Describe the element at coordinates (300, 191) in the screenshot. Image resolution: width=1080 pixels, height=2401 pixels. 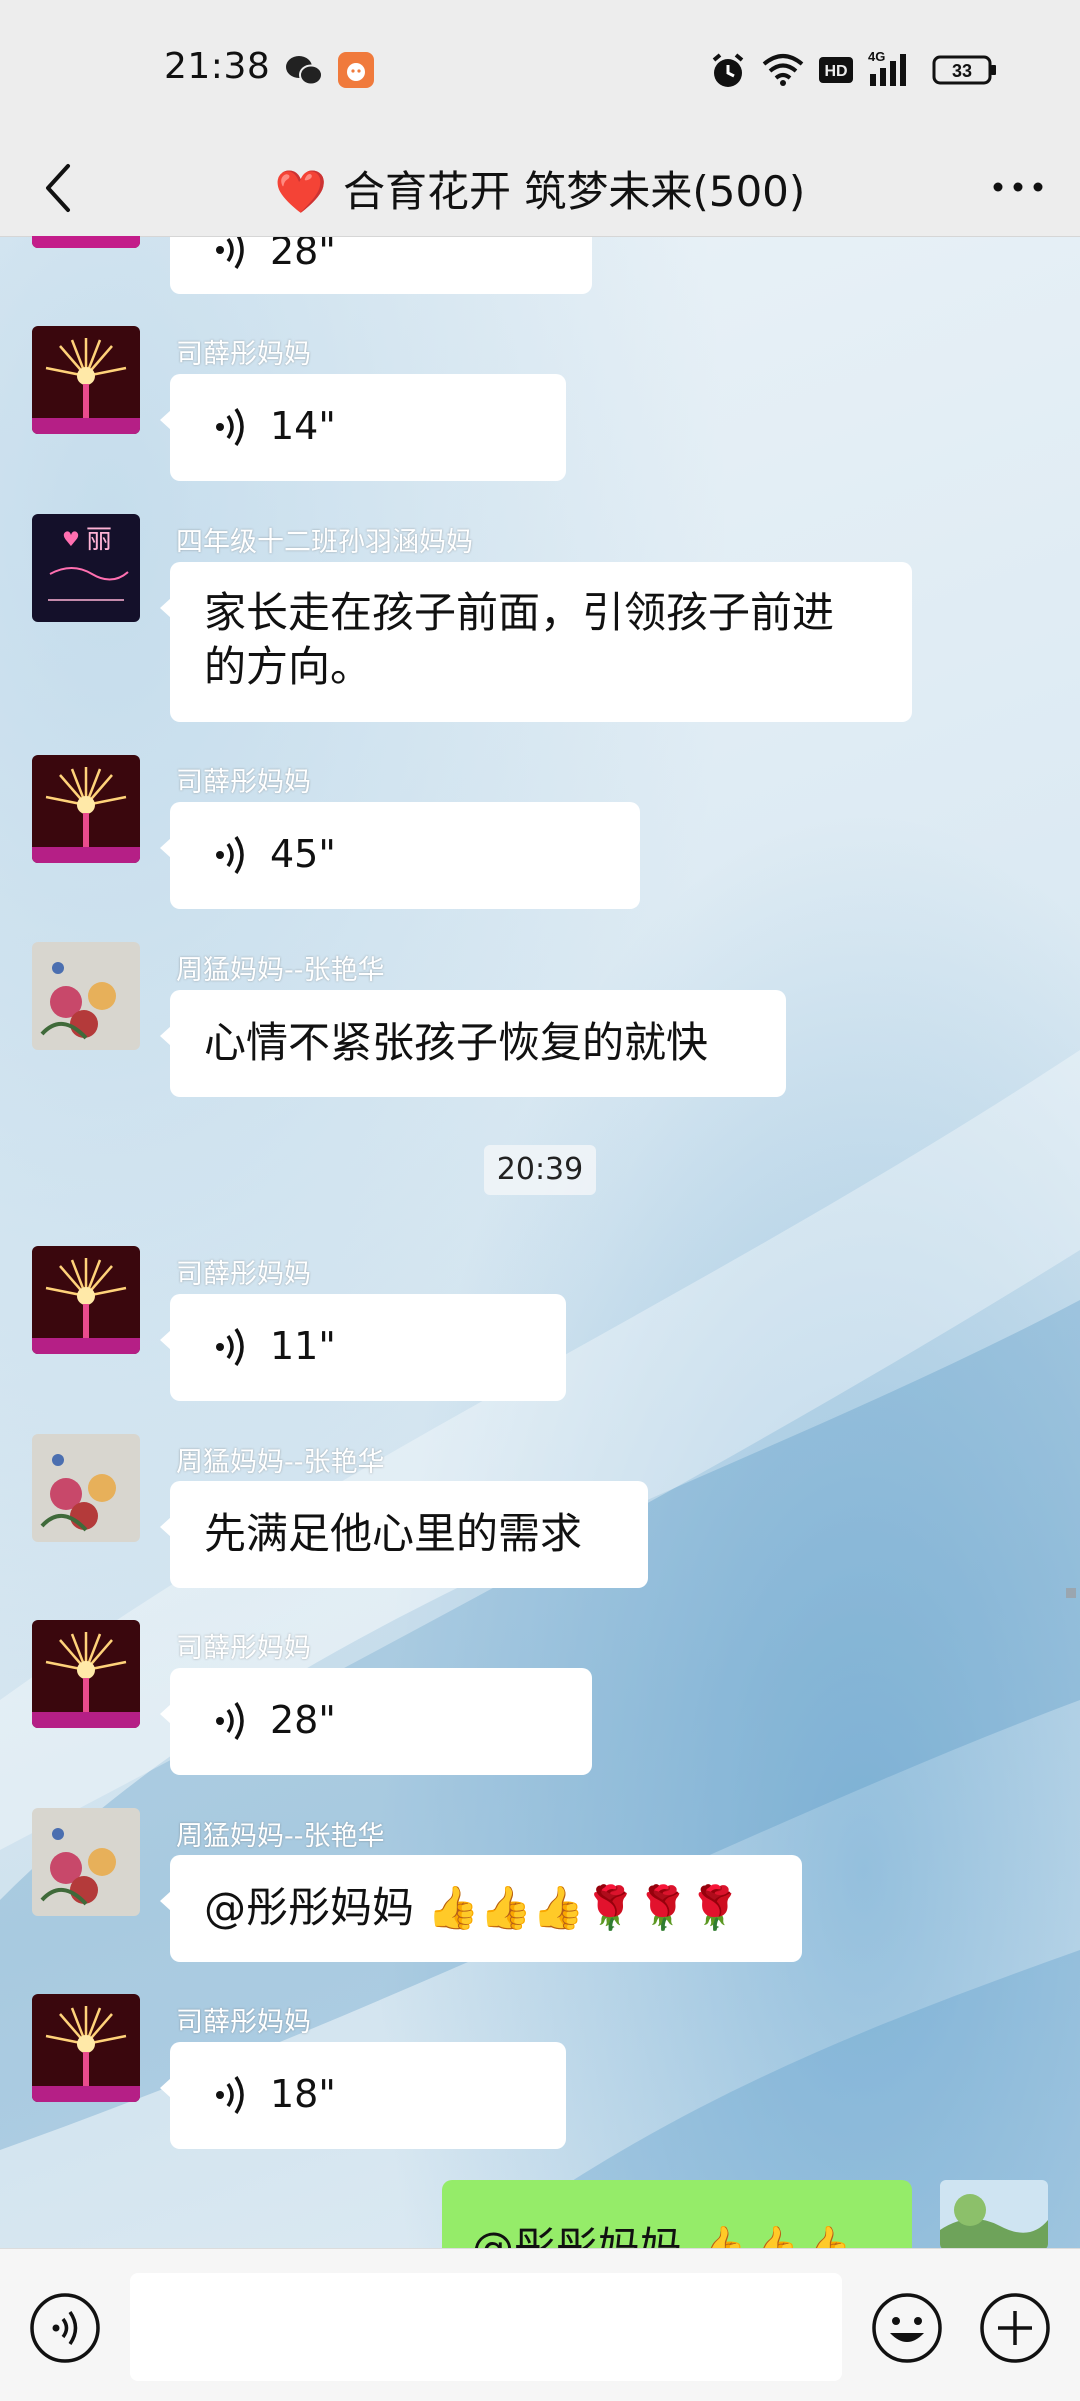
I see `heart-icon: ❤️` at that location.